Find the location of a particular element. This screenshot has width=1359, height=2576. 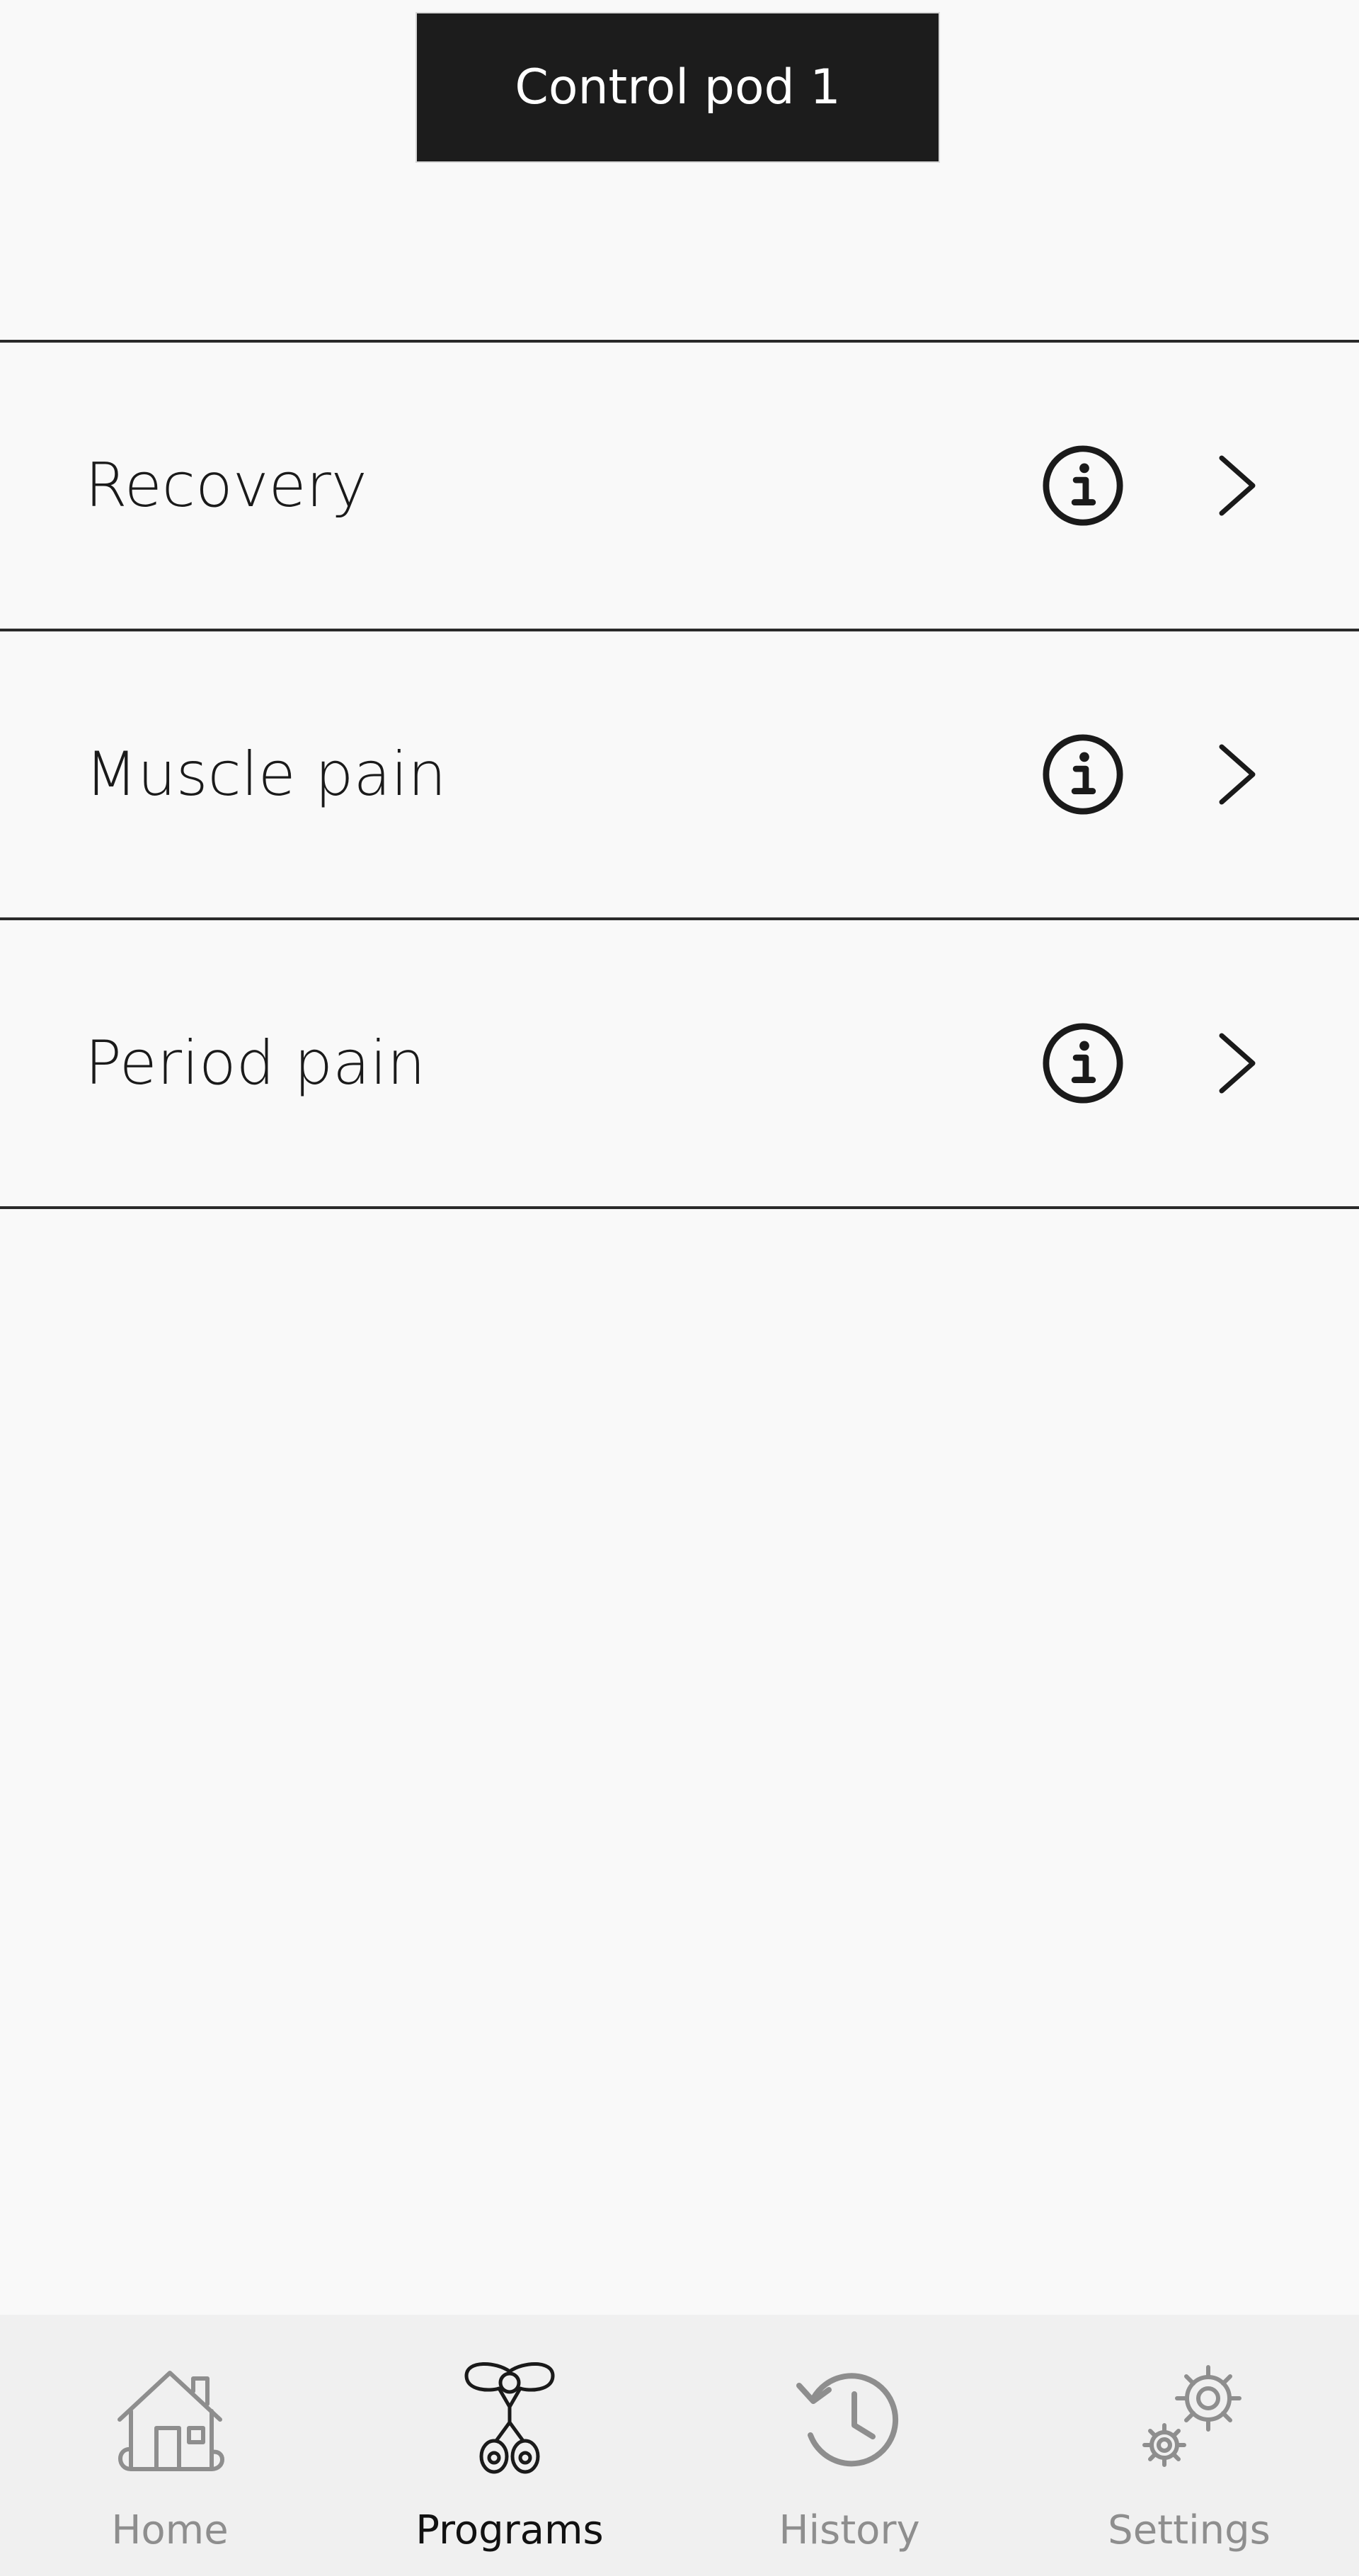

programs-icon is located at coordinates (509, 2418).